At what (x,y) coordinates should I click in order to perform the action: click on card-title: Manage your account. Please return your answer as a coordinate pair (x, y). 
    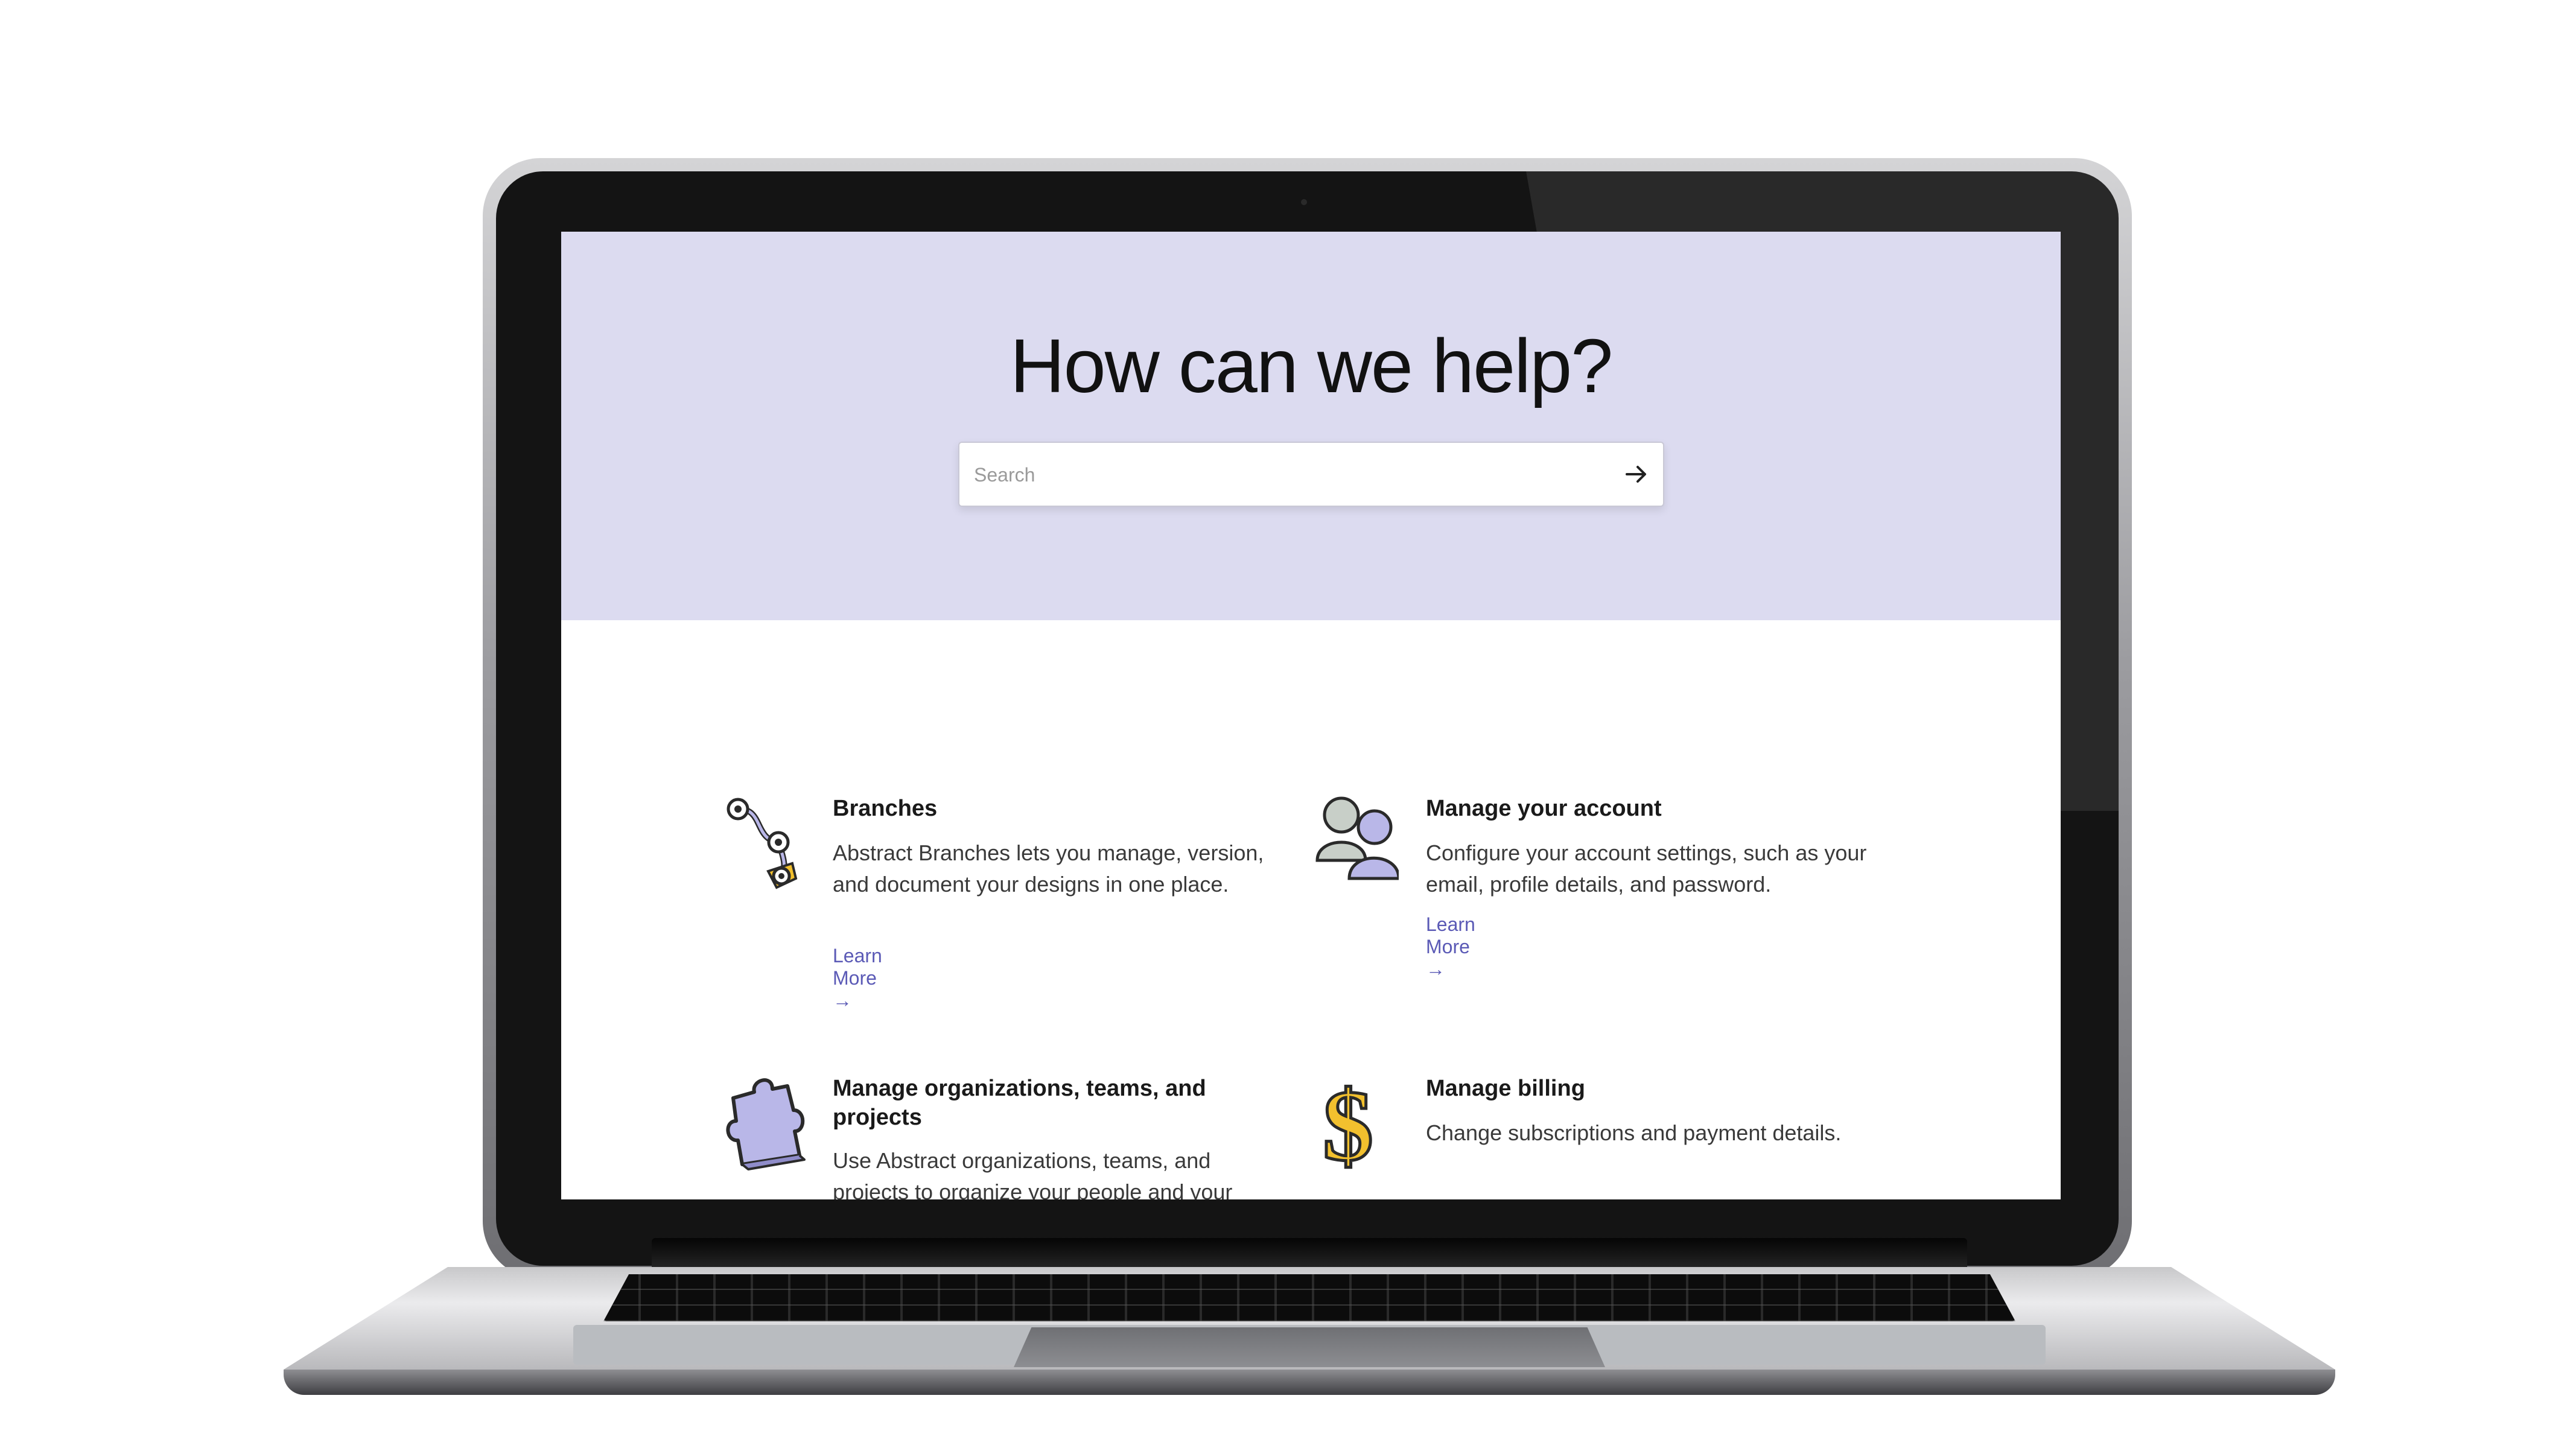
    Looking at the image, I should click on (1544, 809).